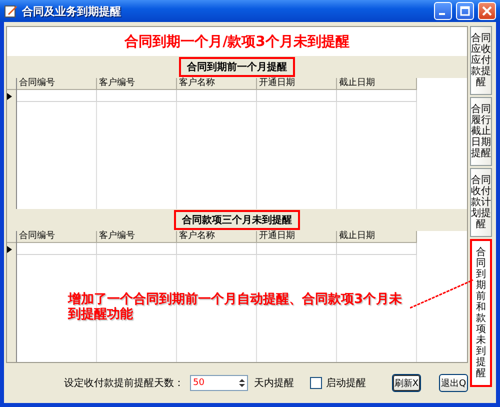  What do you see at coordinates (237, 220) in the screenshot?
I see `section-title: 合同款项三个月未到提醒` at bounding box center [237, 220].